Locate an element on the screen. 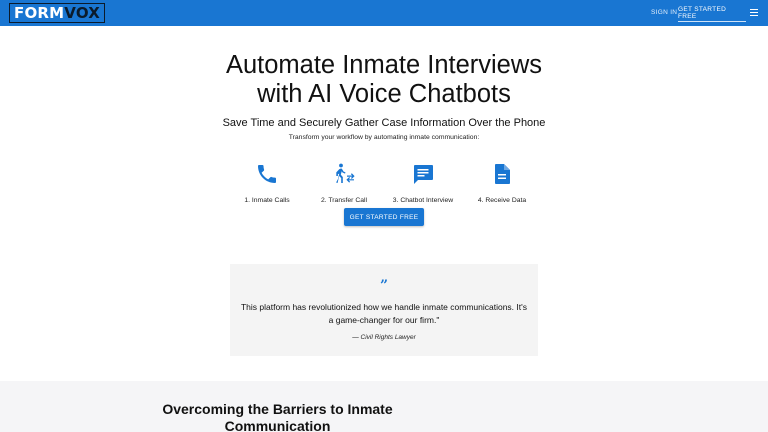 This screenshot has height=432, width=768. testimonial-author: — Civil Rights Lawyer is located at coordinates (384, 337).